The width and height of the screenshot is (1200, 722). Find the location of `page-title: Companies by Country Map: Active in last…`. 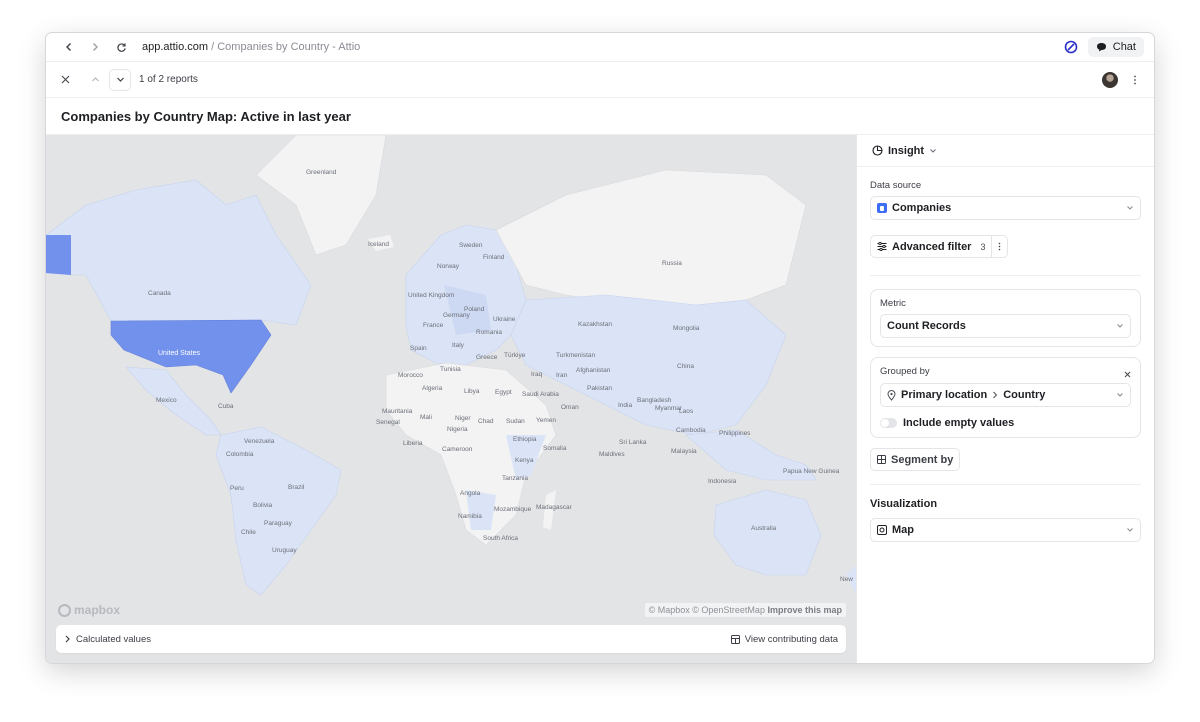

page-title: Companies by Country Map: Active in last… is located at coordinates (206, 116).